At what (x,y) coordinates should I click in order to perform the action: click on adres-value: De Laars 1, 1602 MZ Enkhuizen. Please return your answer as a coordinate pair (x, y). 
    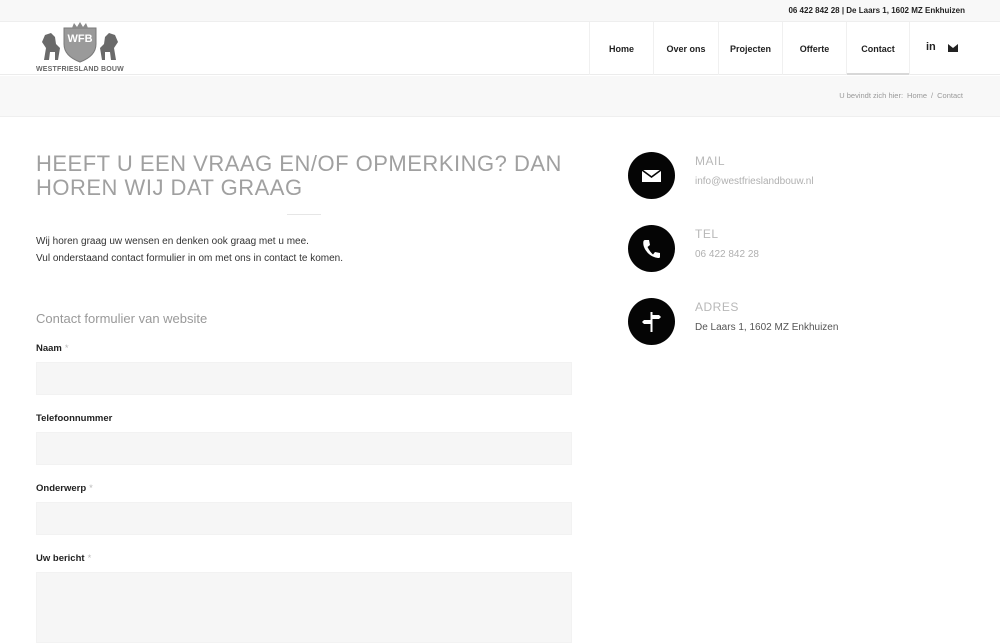
    Looking at the image, I should click on (767, 327).